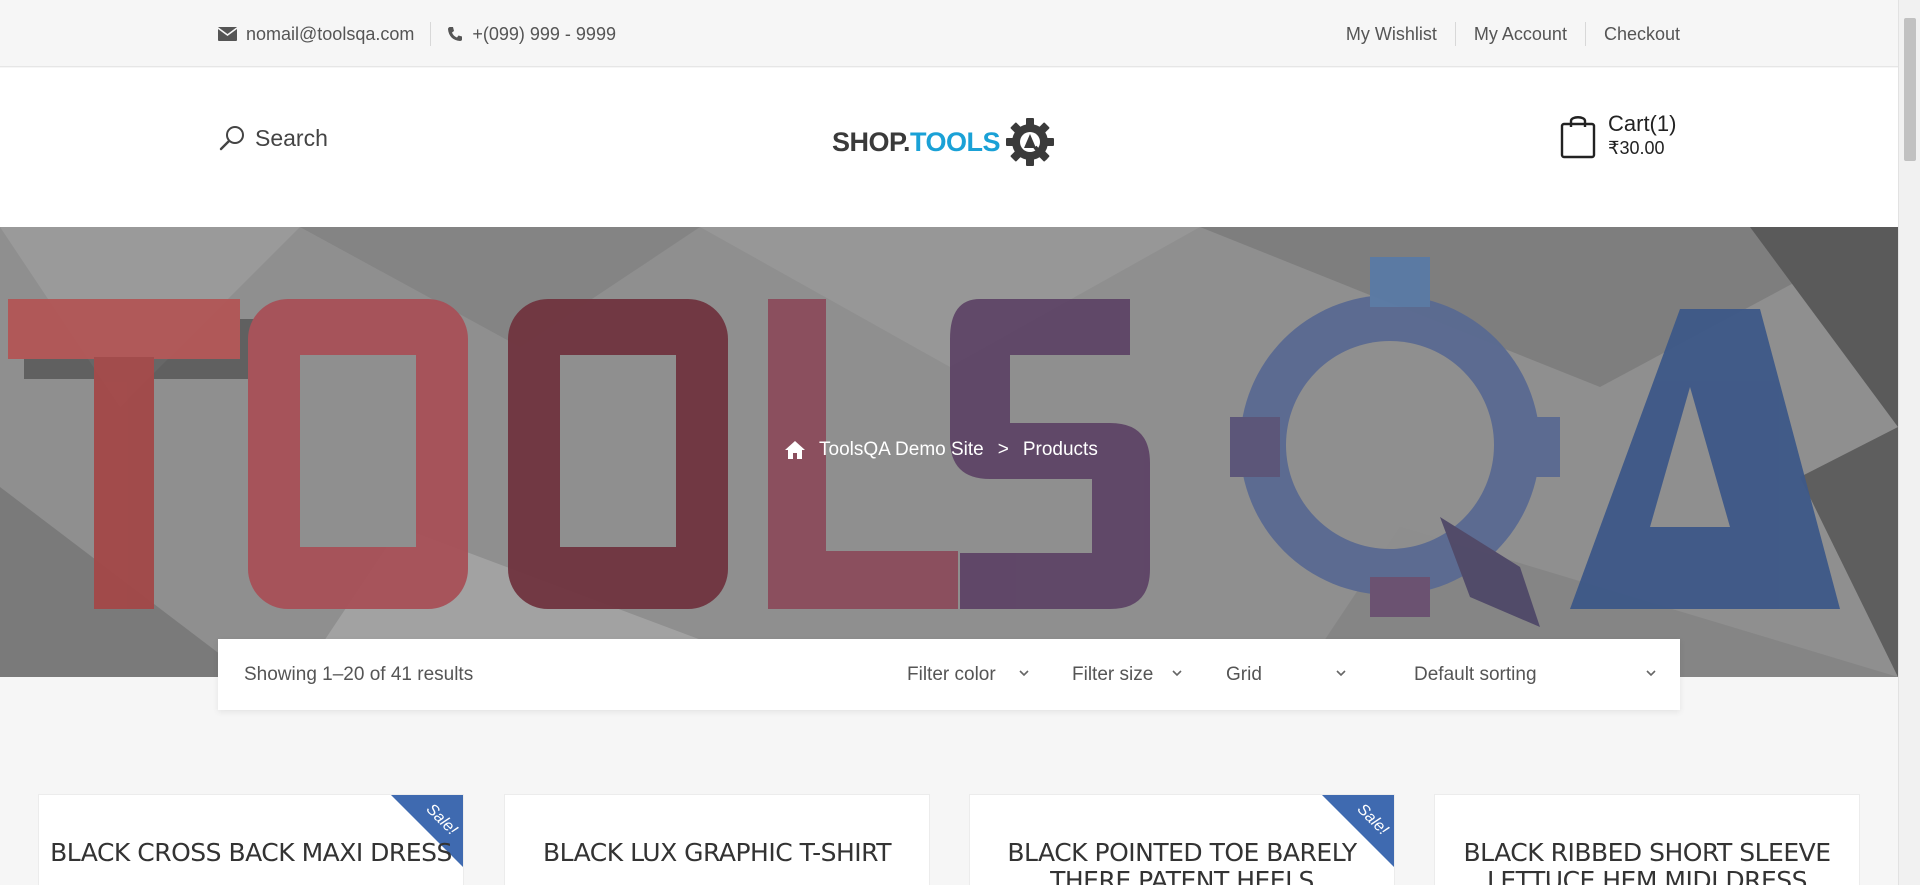 The width and height of the screenshot is (1920, 885). I want to click on product-card: BLACK LUX GRAPHIC T-SHIRT, so click(717, 839).